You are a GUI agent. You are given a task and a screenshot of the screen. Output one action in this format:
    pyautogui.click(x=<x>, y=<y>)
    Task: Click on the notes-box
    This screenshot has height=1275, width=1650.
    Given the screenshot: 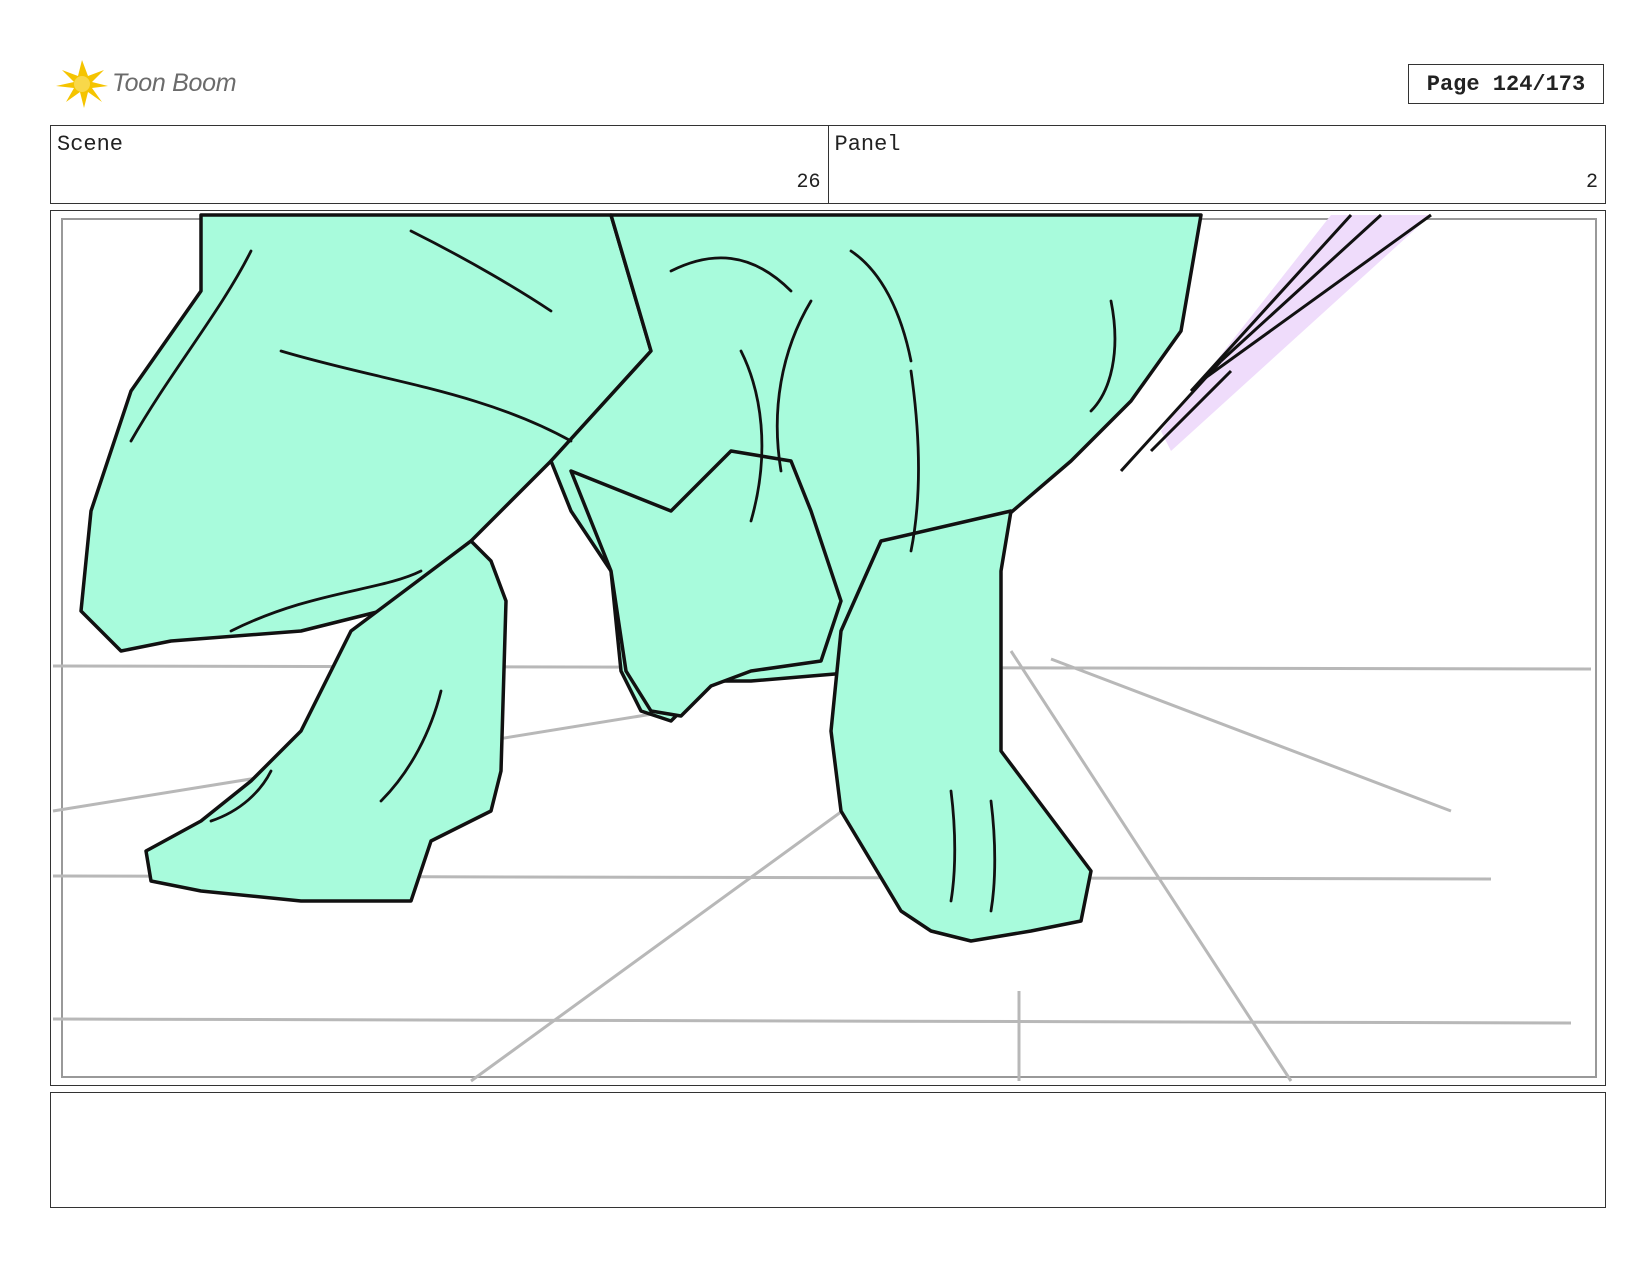 What is the action you would take?
    pyautogui.click(x=828, y=1150)
    